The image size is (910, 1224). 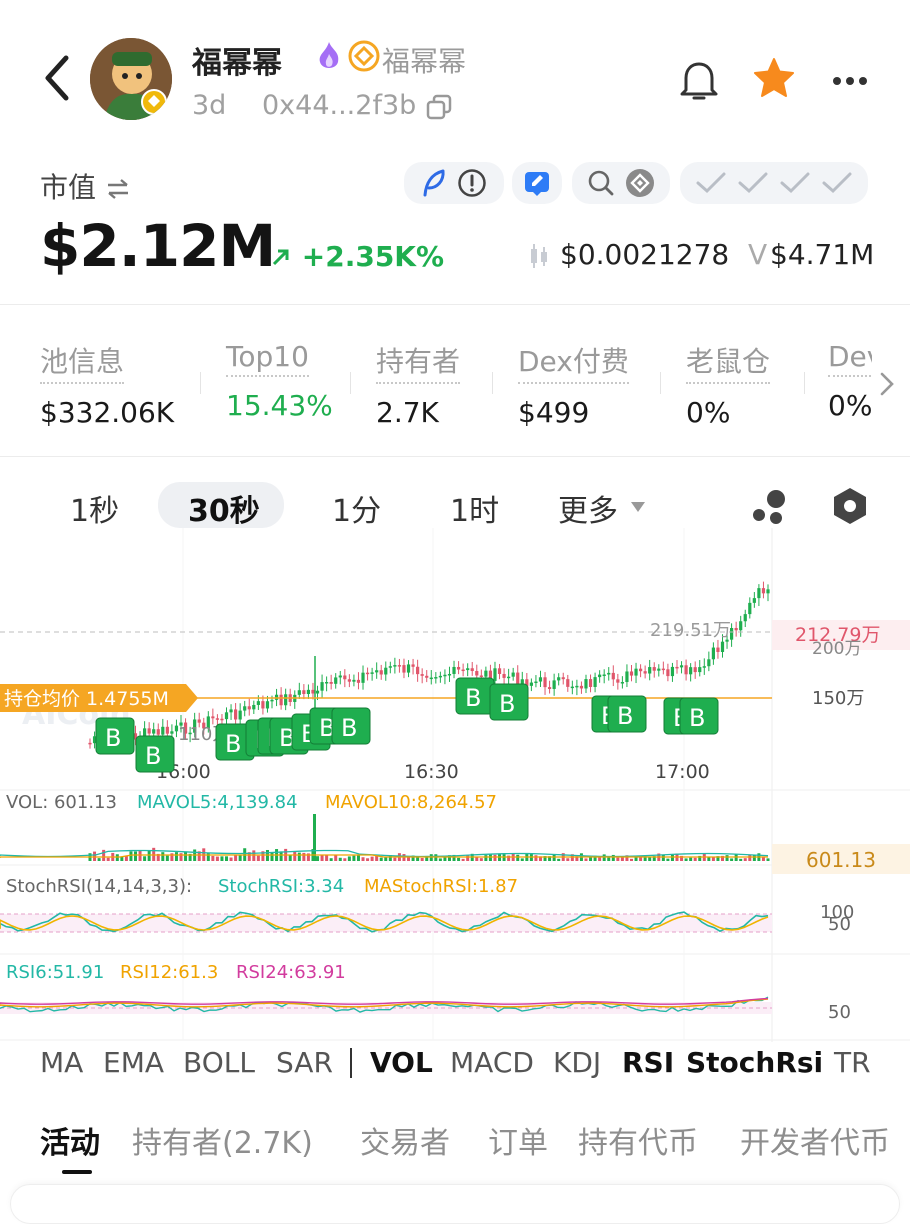 What do you see at coordinates (279, 381) in the screenshot?
I see `stat-top10: Top10 15.43%` at bounding box center [279, 381].